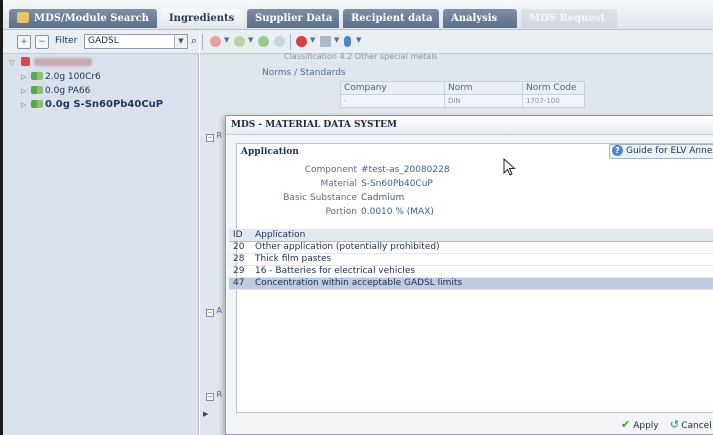  What do you see at coordinates (397, 184) in the screenshot?
I see `field-value: S-Sn60Pb40CuP` at bounding box center [397, 184].